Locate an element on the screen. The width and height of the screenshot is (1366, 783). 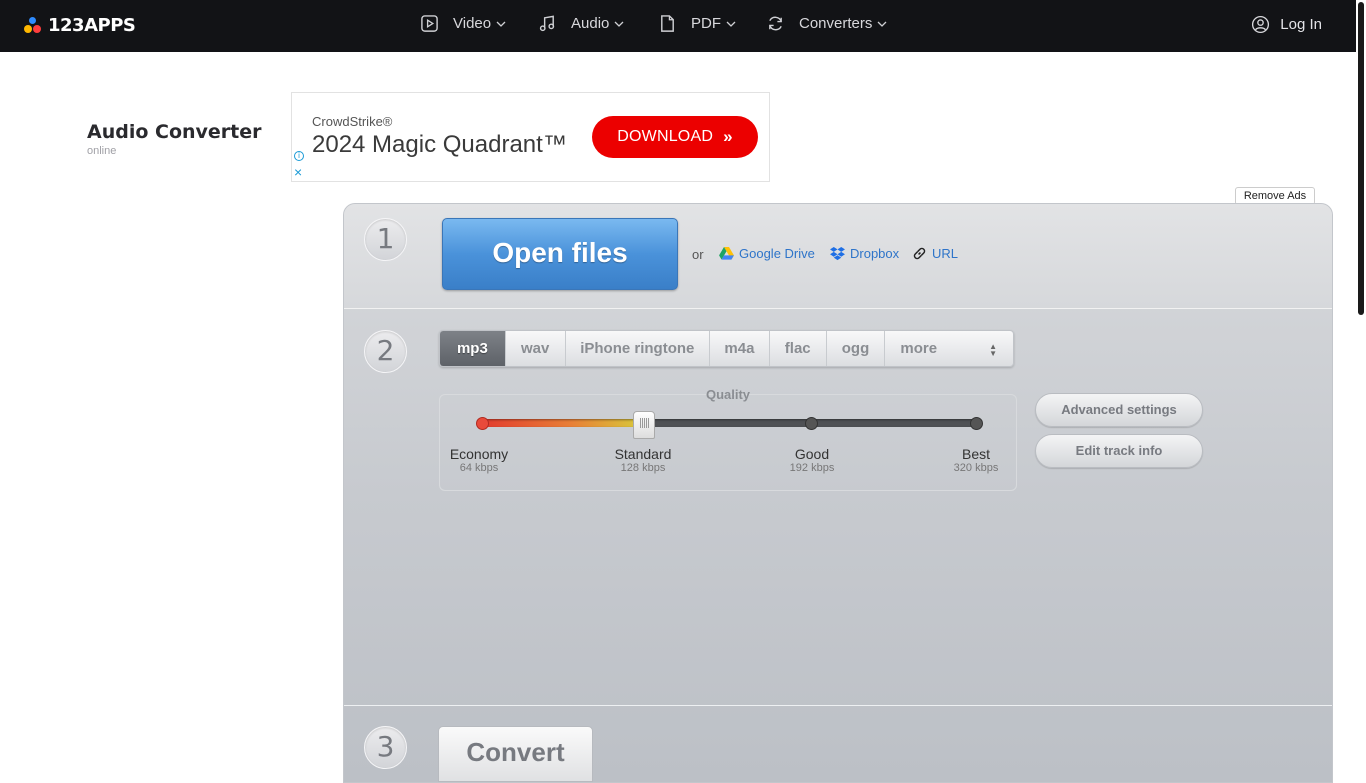
advanced-settings-button: Advanced settings is located at coordinates (1119, 410).